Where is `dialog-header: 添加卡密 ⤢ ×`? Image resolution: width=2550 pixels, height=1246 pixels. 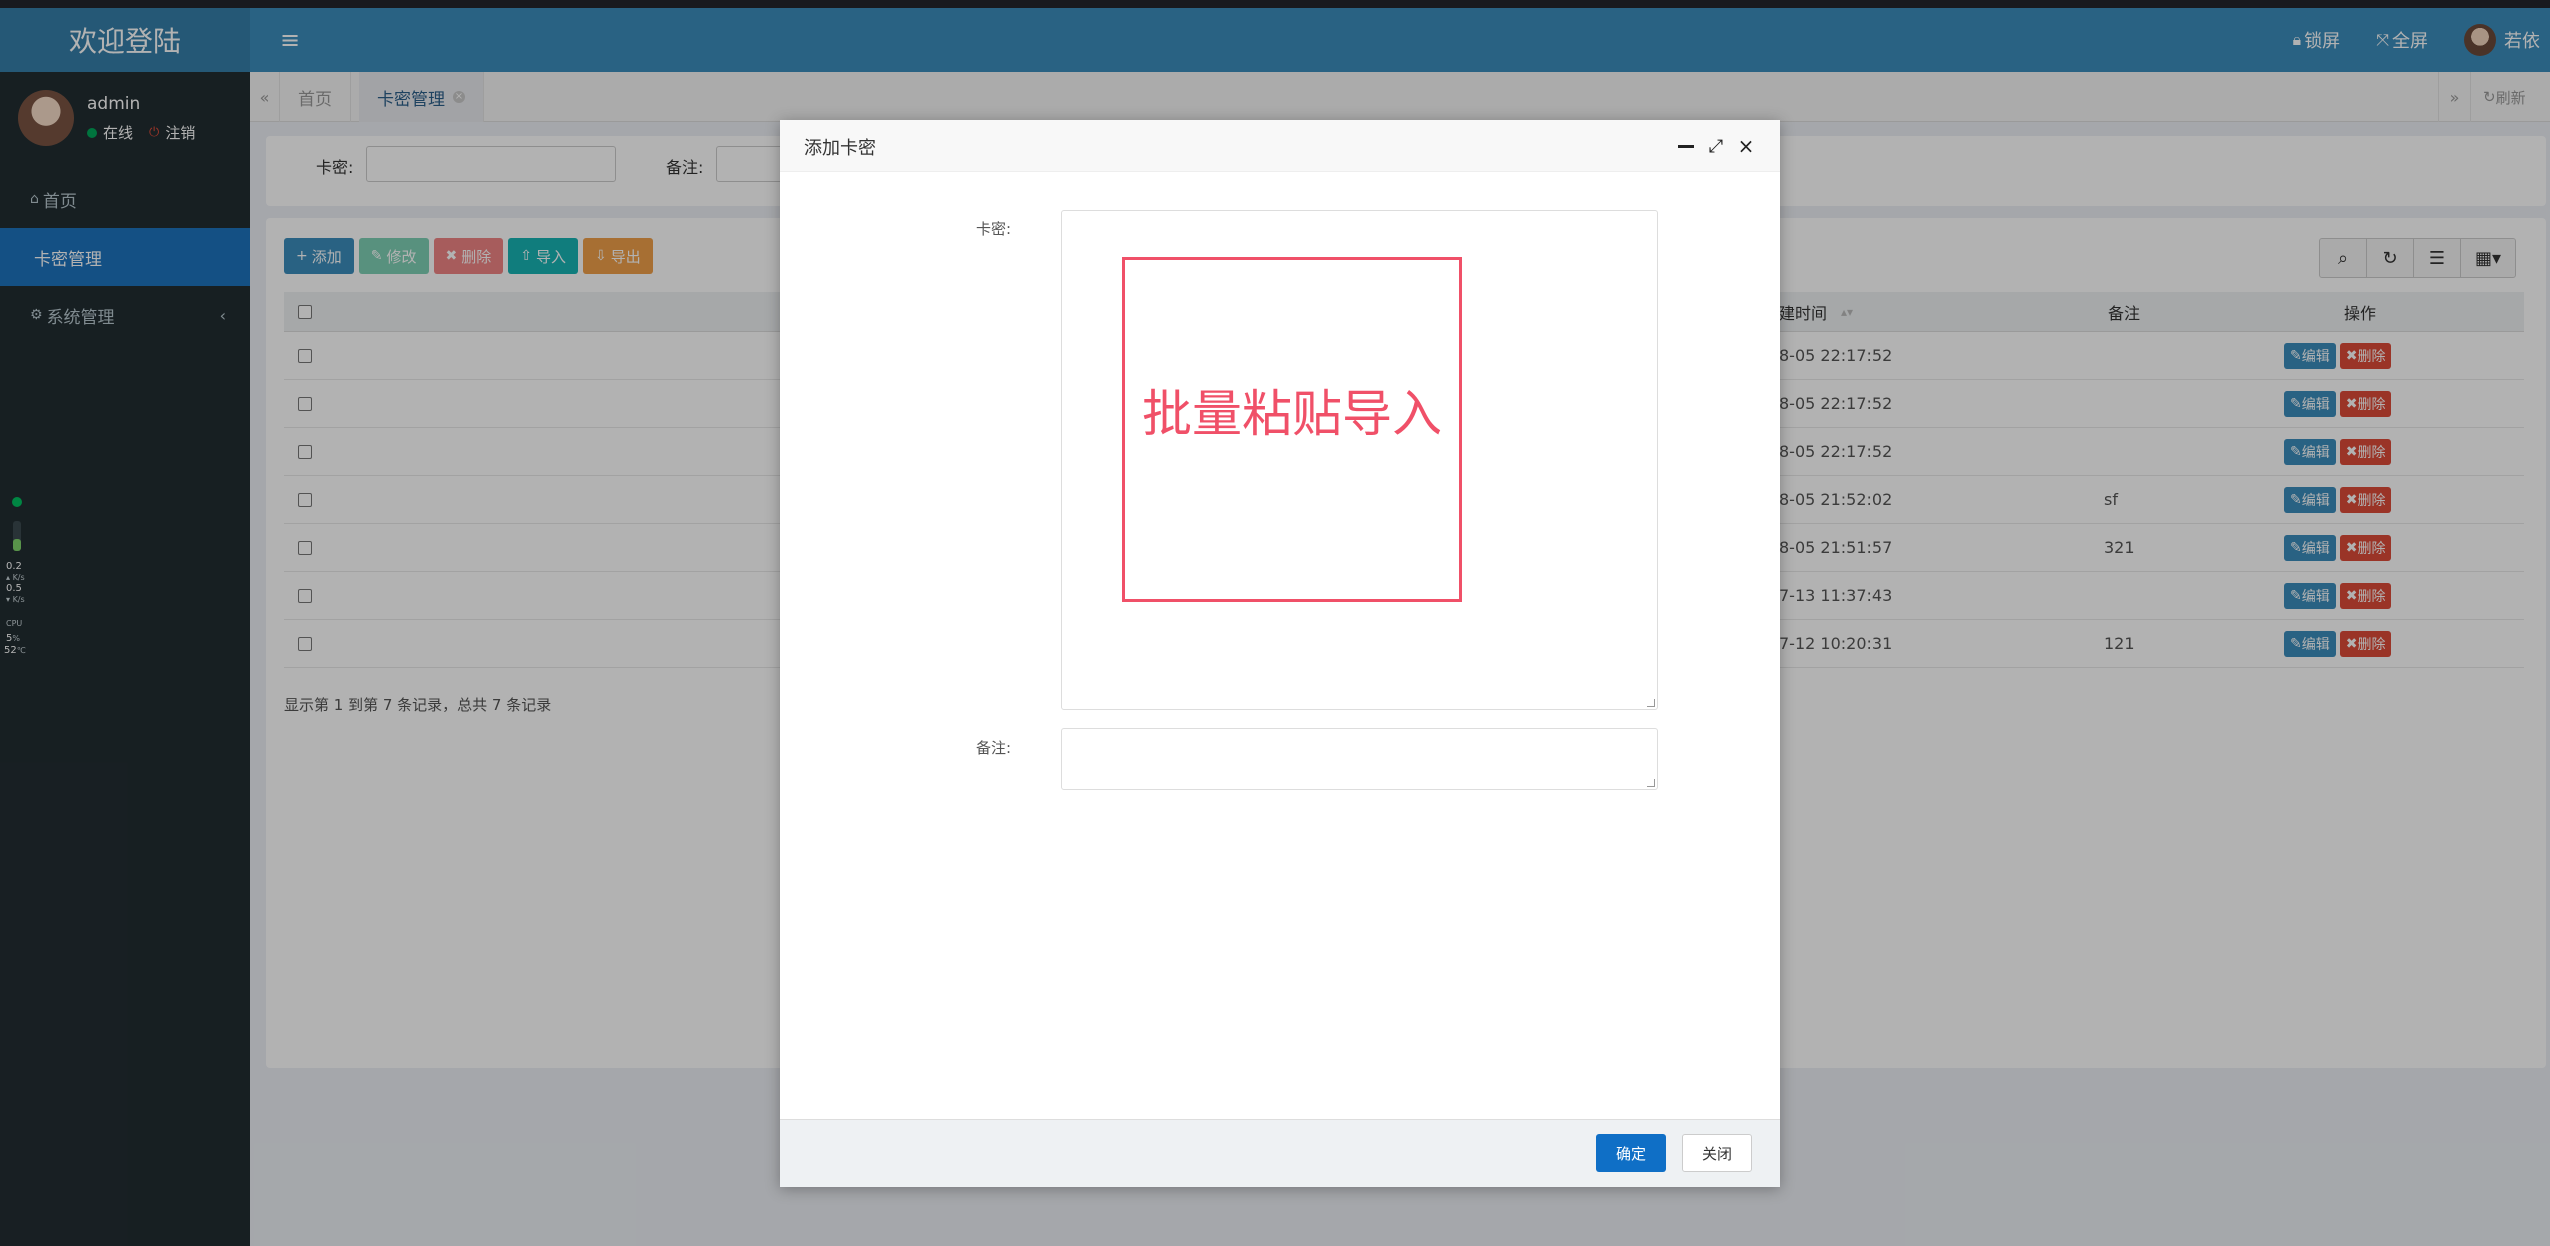
dialog-header: 添加卡密 ⤢ × is located at coordinates (1280, 146).